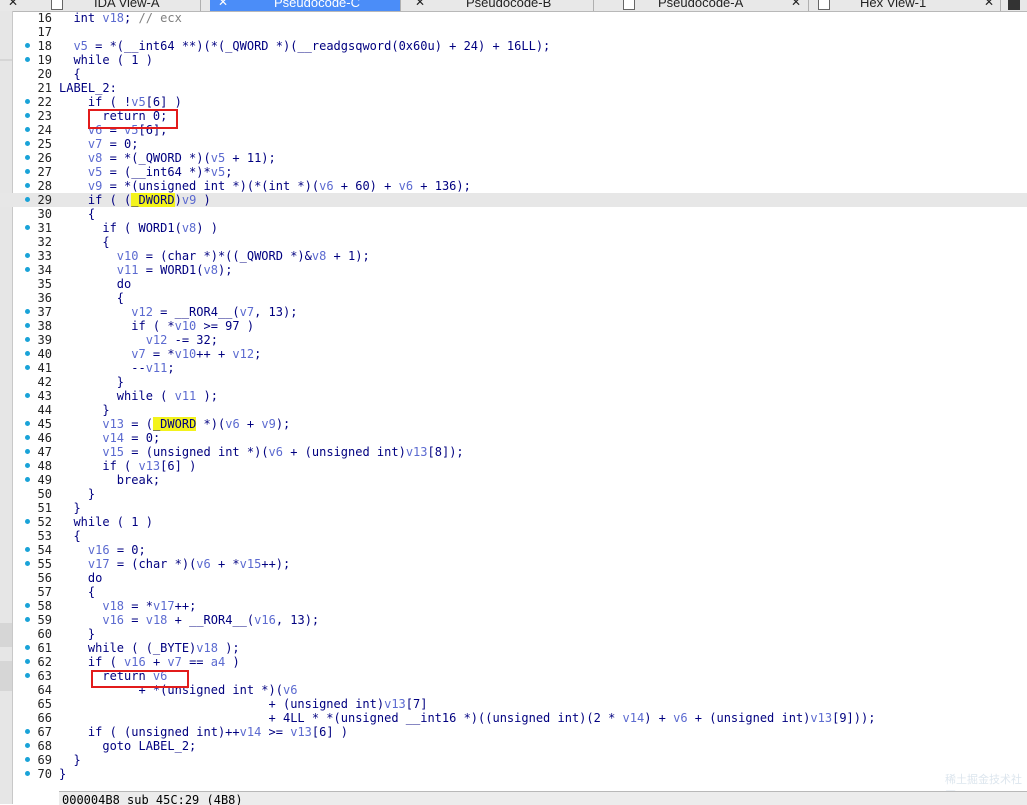 Image resolution: width=1027 pixels, height=805 pixels. What do you see at coordinates (513, 550) in the screenshot?
I see `code-line: 54 v16 = 0;` at bounding box center [513, 550].